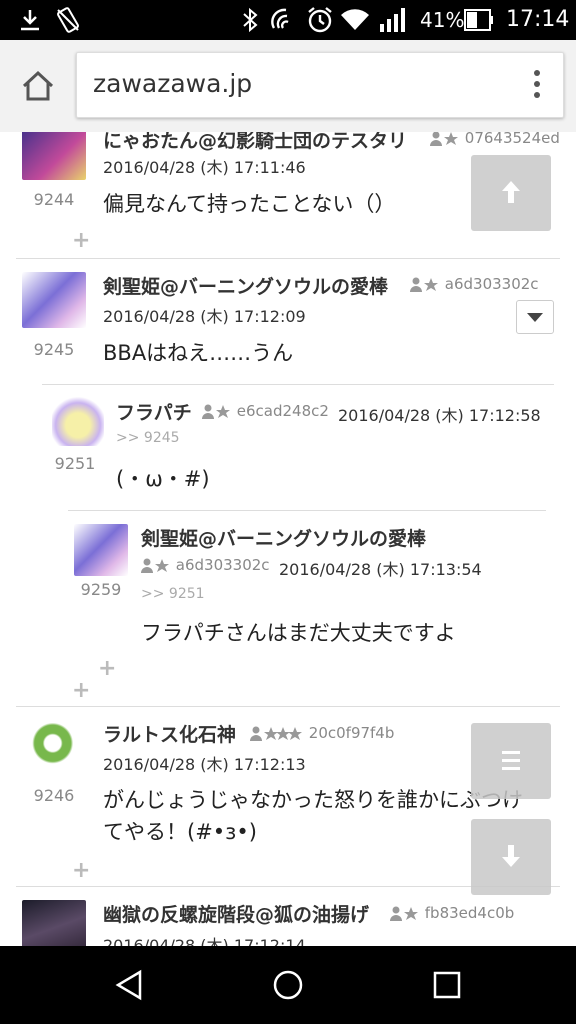 This screenshot has width=576, height=1024. Describe the element at coordinates (380, 569) in the screenshot. I see `timestamp: 2016/04/28 (木) 17:13:54` at that location.